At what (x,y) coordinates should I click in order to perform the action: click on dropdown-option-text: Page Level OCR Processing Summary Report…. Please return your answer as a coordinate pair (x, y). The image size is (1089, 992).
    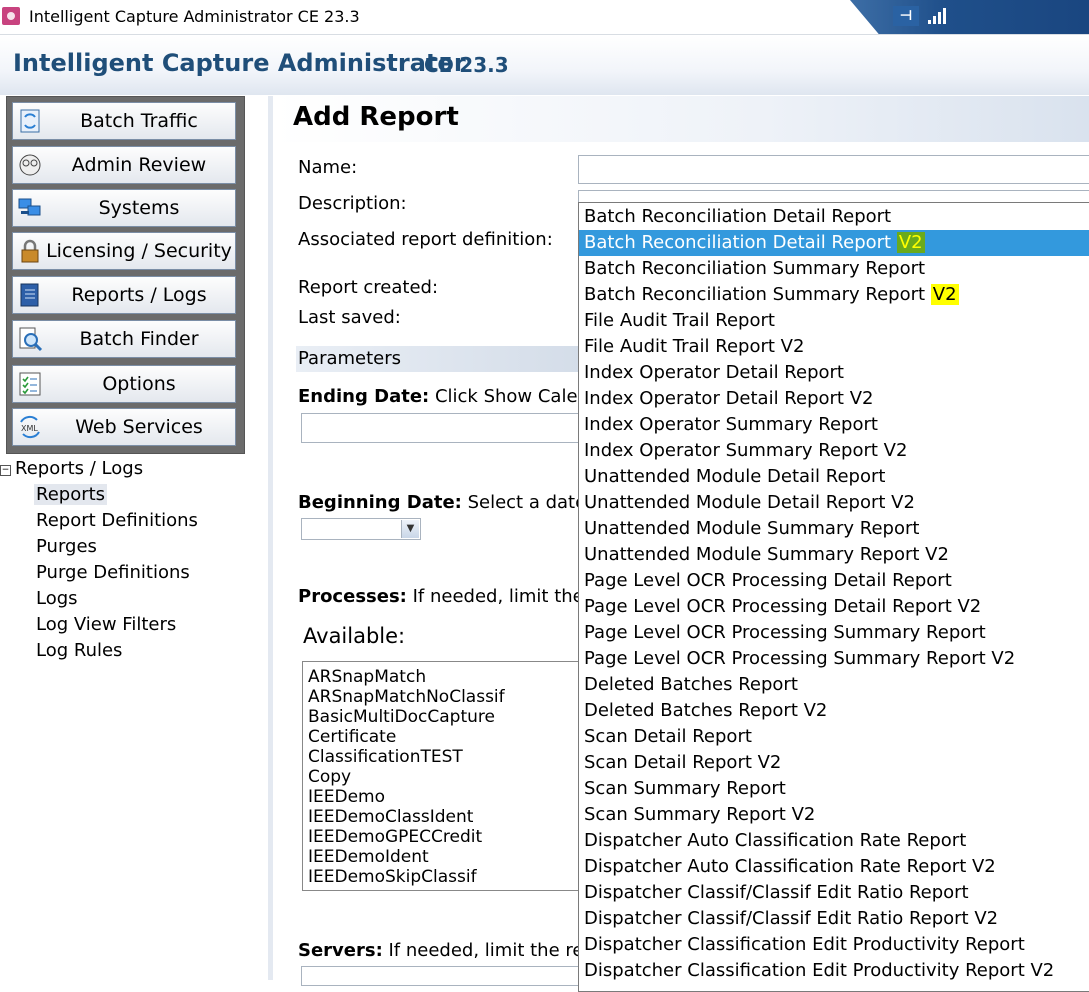
    Looking at the image, I should click on (800, 658).